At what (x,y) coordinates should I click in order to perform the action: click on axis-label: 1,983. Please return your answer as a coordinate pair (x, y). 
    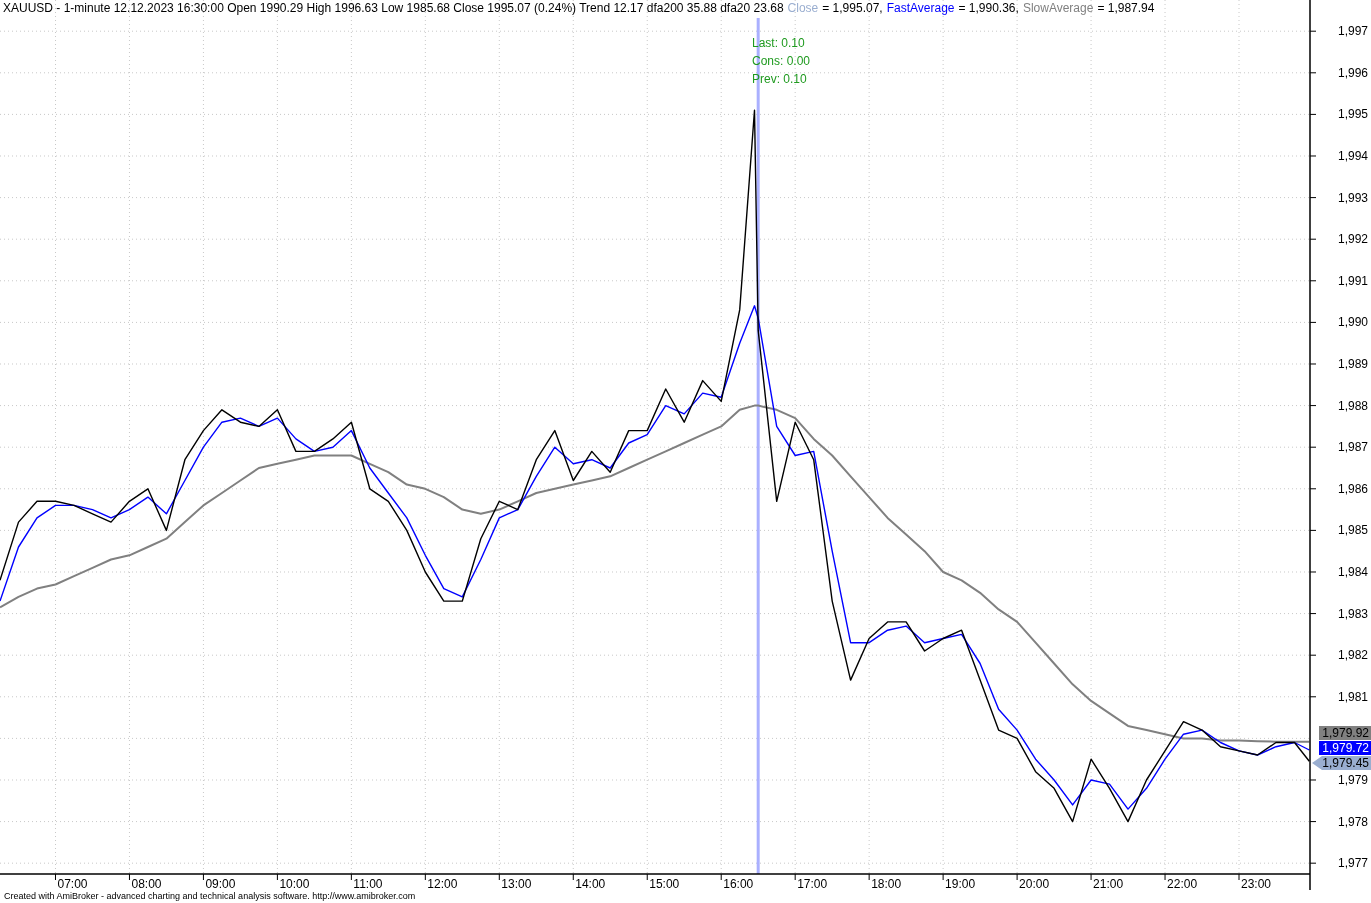
    Looking at the image, I should click on (1352, 613).